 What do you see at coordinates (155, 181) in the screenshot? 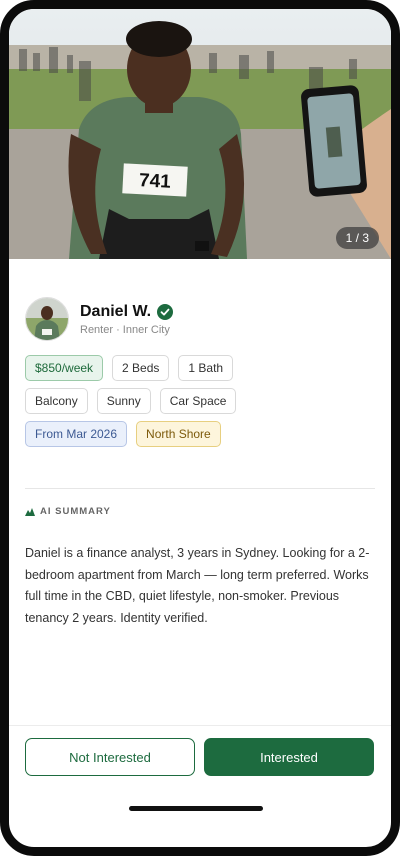
I see `bib-number: 741` at bounding box center [155, 181].